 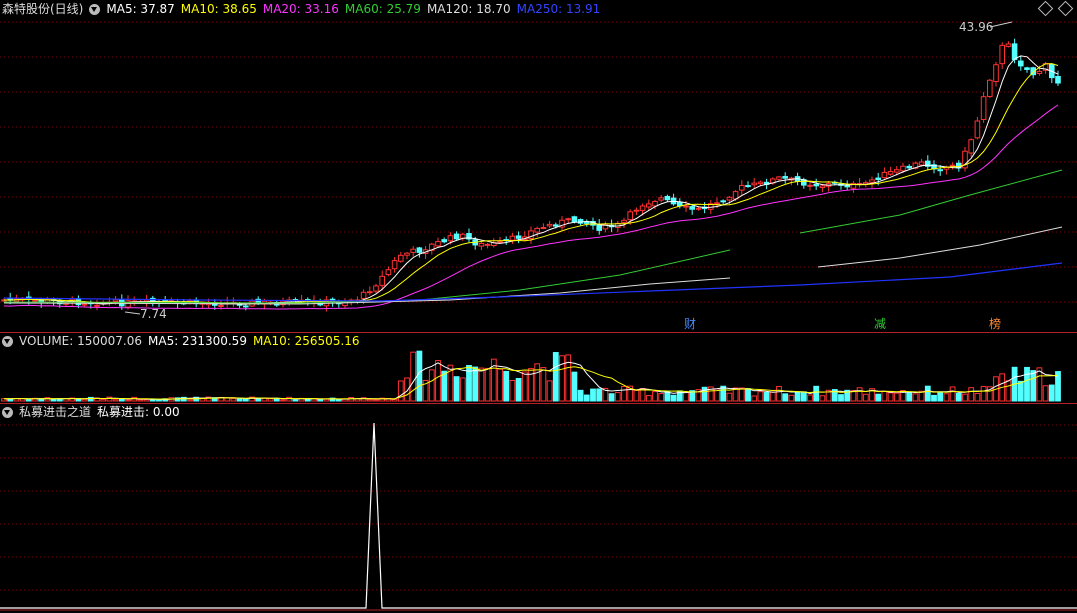 What do you see at coordinates (7, 412) in the screenshot?
I see `indicator-menu-toggle-icon` at bounding box center [7, 412].